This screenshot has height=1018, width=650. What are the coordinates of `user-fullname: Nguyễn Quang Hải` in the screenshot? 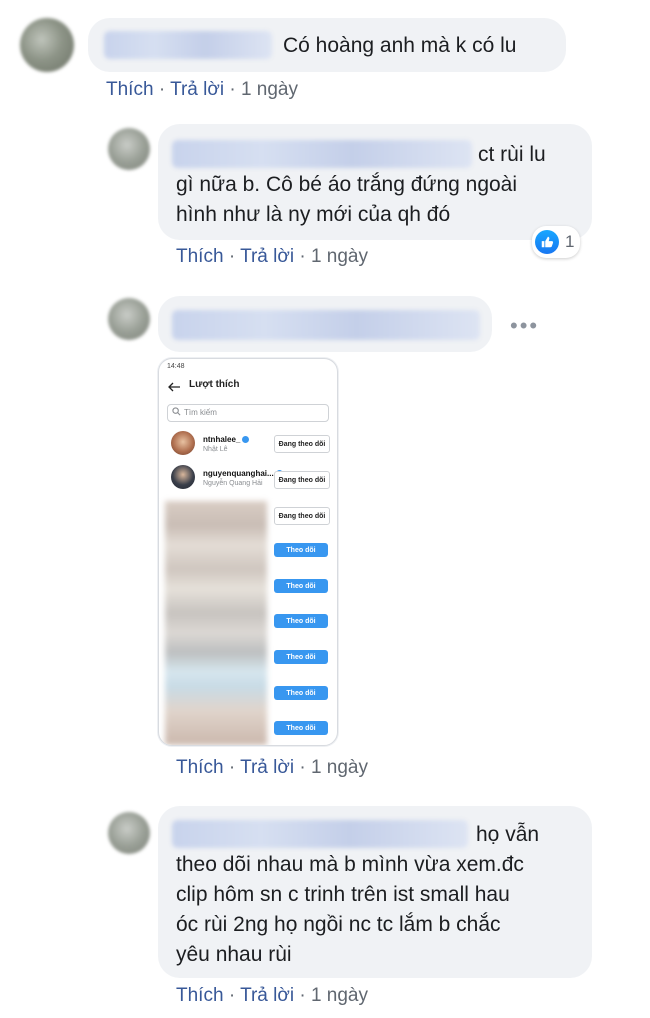 It's located at (233, 483).